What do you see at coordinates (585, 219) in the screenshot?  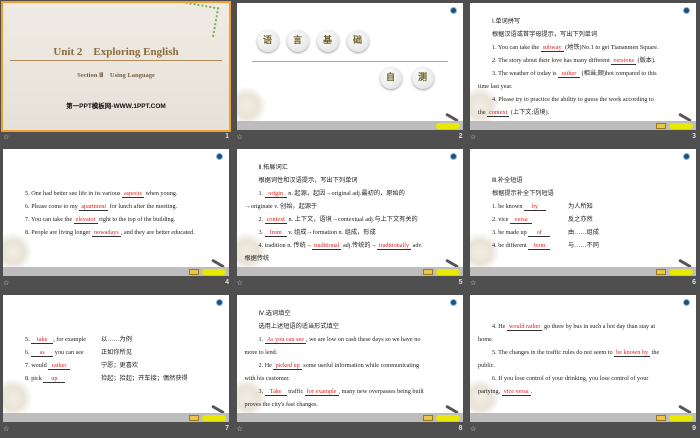 I see `text-line: 2. vice versa 反之亦然` at bounding box center [585, 219].